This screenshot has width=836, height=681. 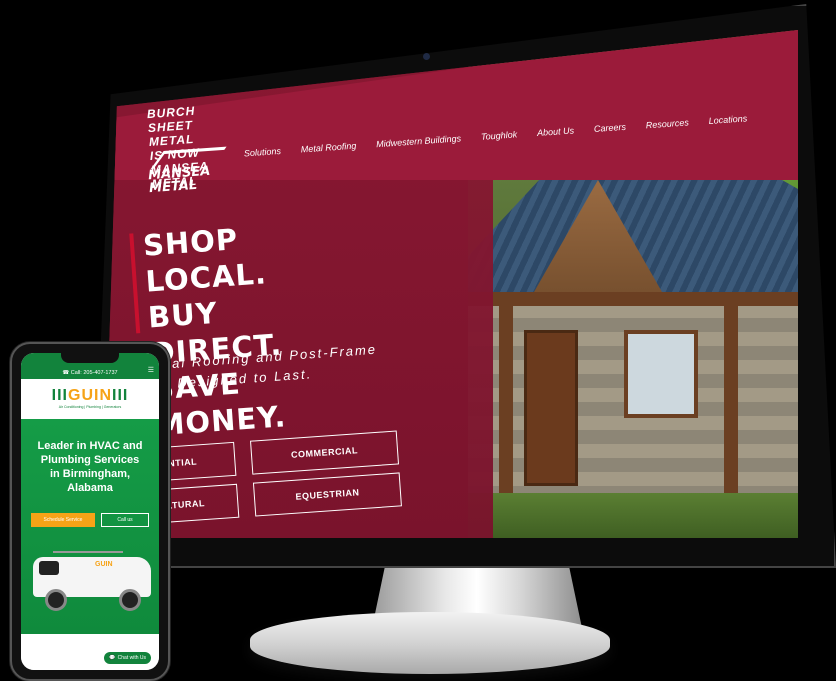 I want to click on mobile-headline-line-1: Leader in HVAC and, so click(x=90, y=446).